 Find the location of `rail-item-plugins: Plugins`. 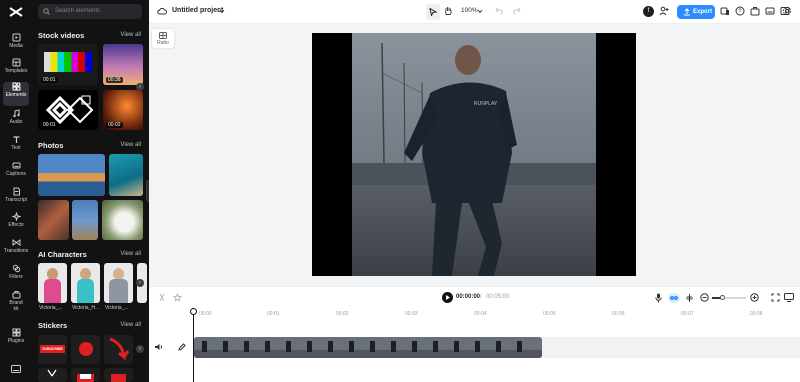

rail-item-plugins: Plugins is located at coordinates (16, 340).